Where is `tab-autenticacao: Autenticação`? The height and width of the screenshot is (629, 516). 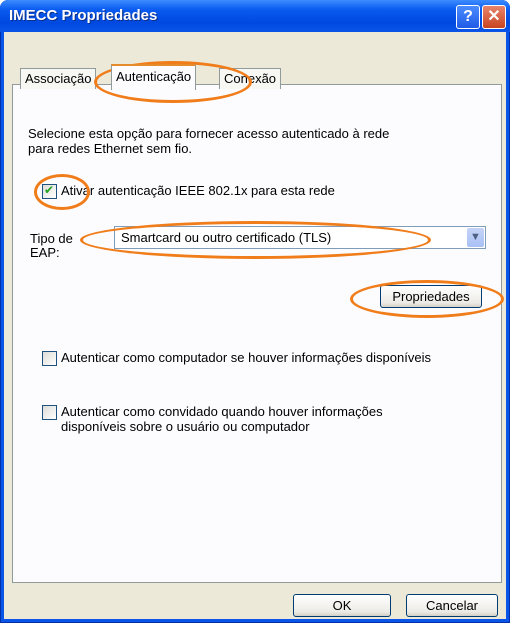
tab-autenticacao: Autenticação is located at coordinates (154, 77).